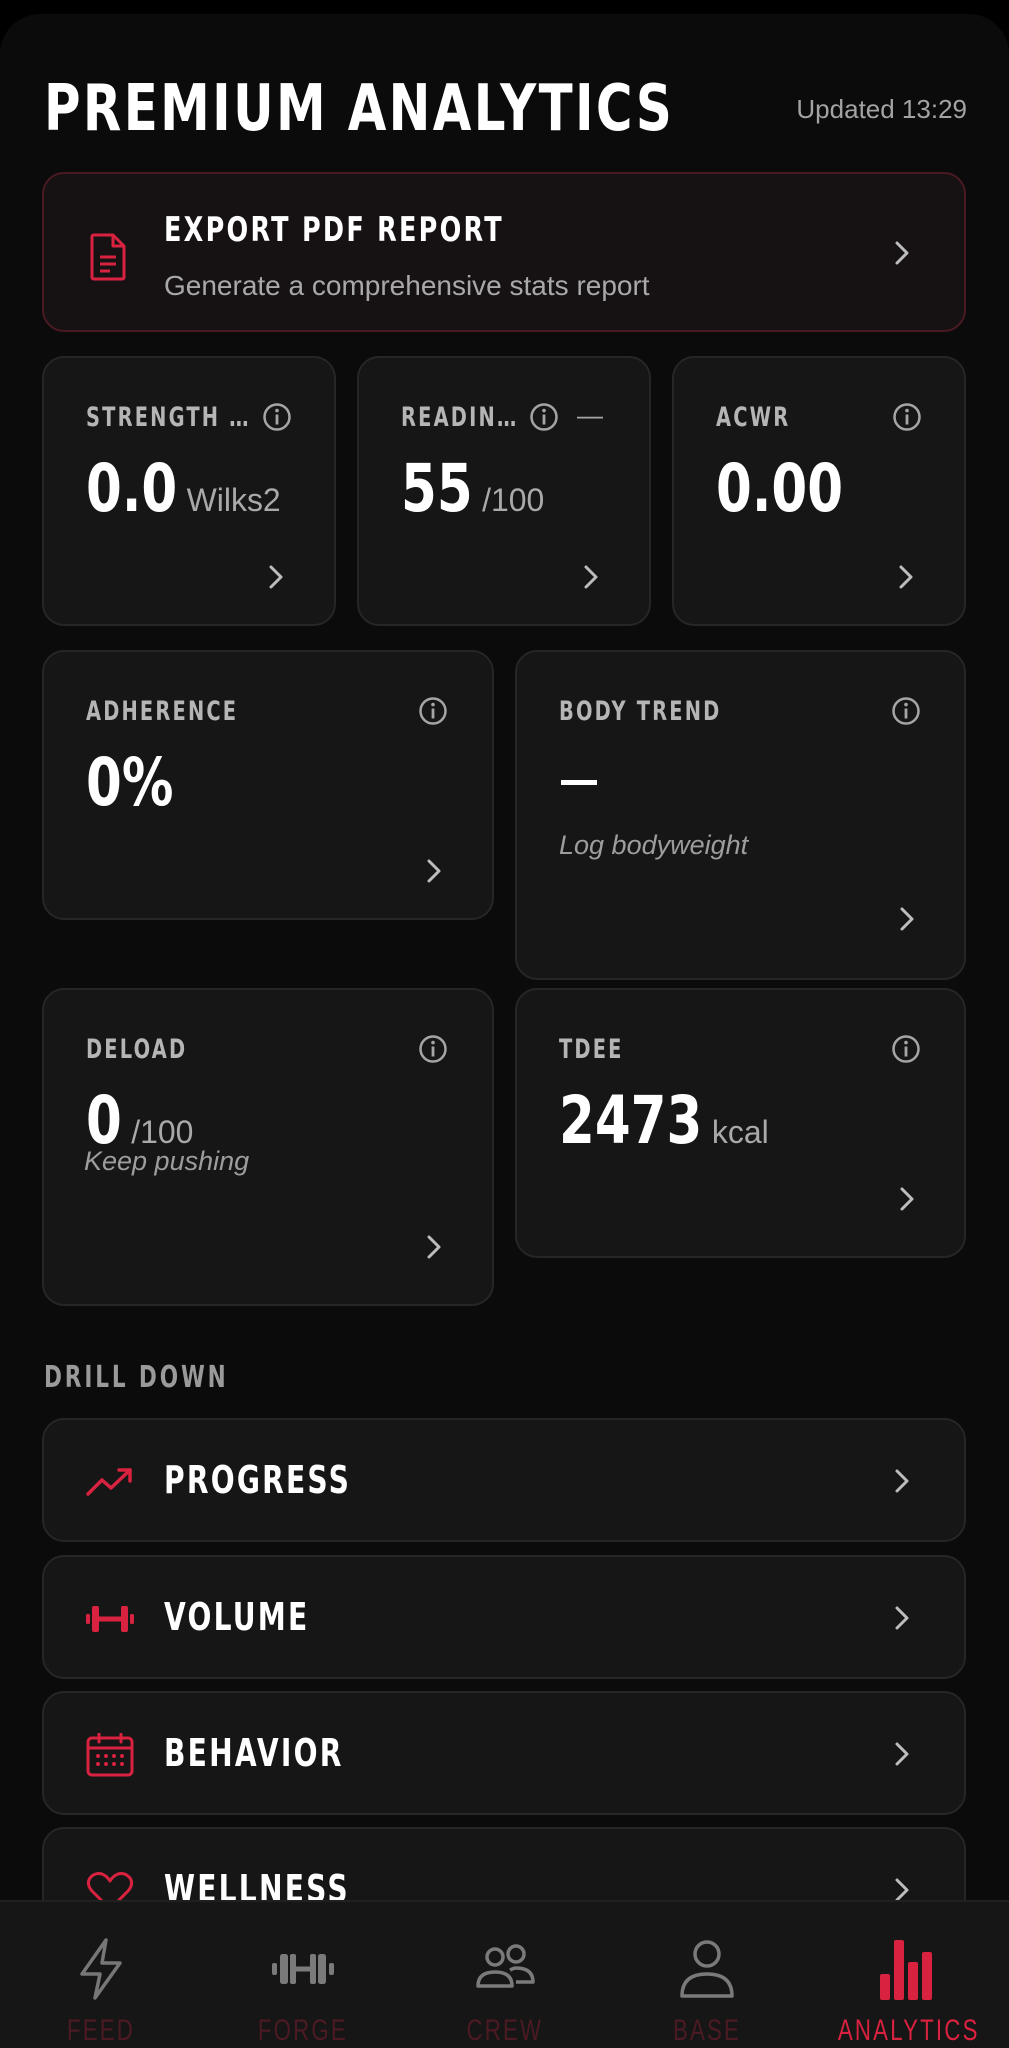 The image size is (1009, 2048). Describe the element at coordinates (906, 1970) in the screenshot. I see `bar-chart-icon` at that location.